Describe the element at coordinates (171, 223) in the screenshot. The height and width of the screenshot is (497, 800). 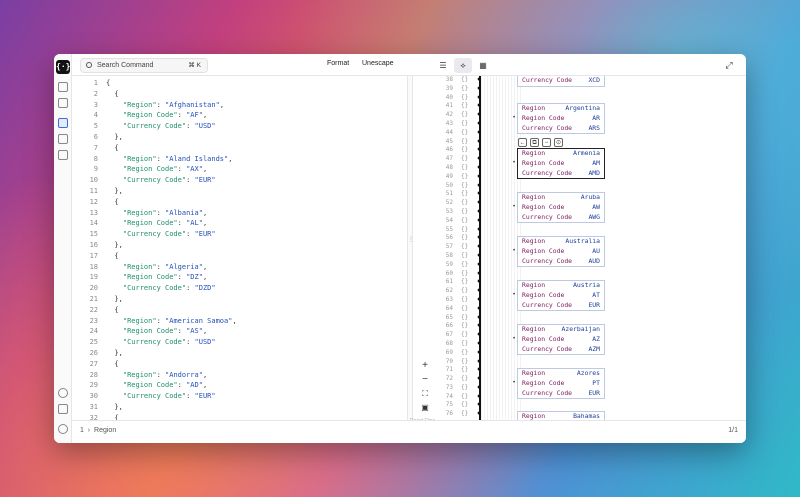
I see `code-line: "Region Code": "AL",` at that location.